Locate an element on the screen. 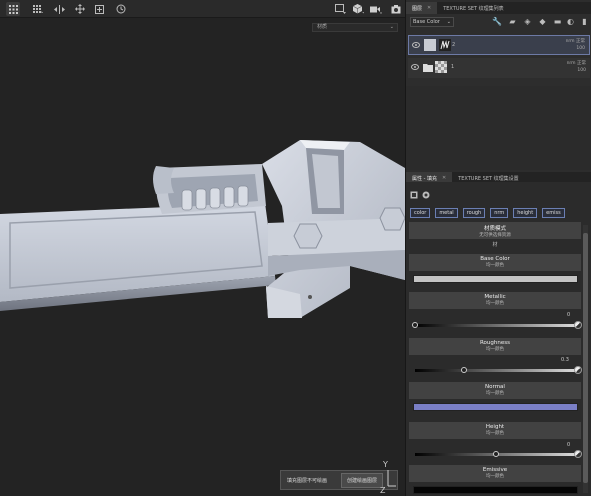  tab-properties-fill-label: 属性 - 填充 is located at coordinates (424, 178).